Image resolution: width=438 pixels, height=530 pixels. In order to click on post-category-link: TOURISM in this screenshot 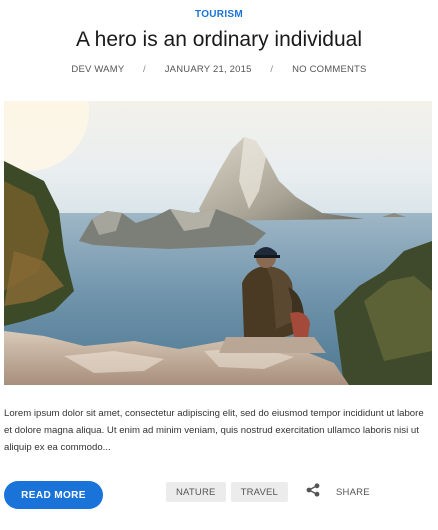, I will do `click(219, 14)`.